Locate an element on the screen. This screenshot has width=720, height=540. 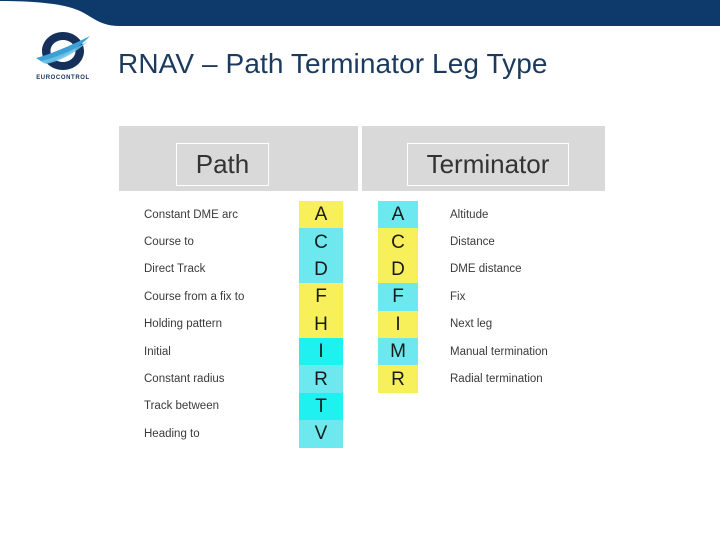
terminator-label: Fix is located at coordinates (458, 296).